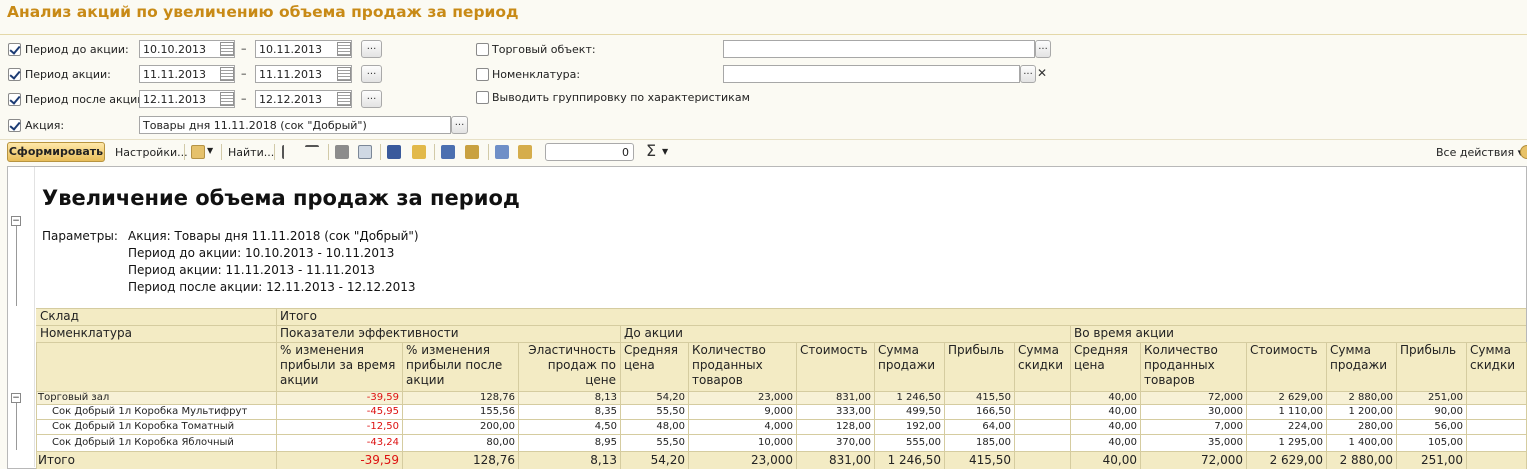 The height and width of the screenshot is (469, 1527). What do you see at coordinates (853, 426) in the screenshot?
I see `table-cell: 128,00` at bounding box center [853, 426].